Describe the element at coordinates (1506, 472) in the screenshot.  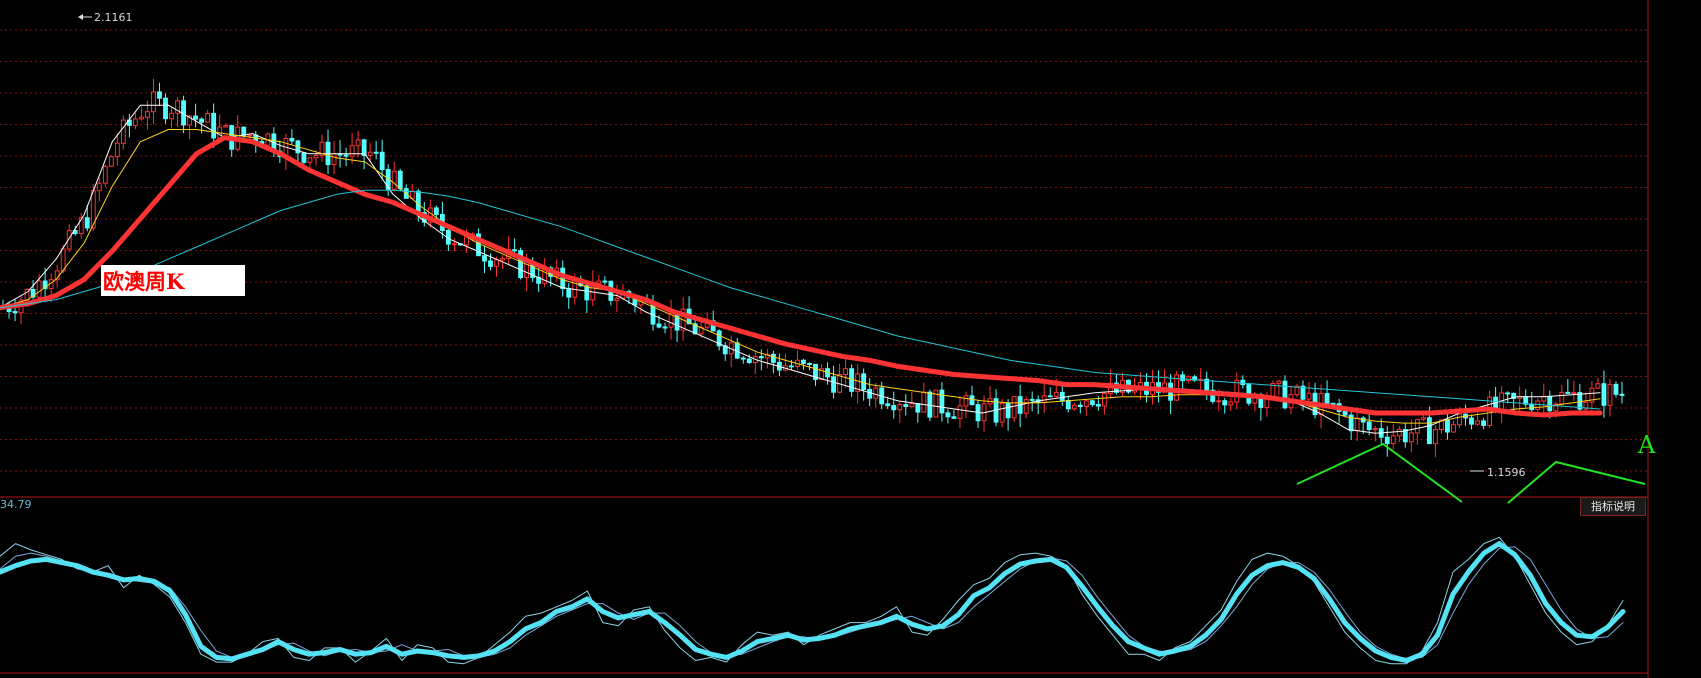
I see `low-label: 1.1596` at that location.